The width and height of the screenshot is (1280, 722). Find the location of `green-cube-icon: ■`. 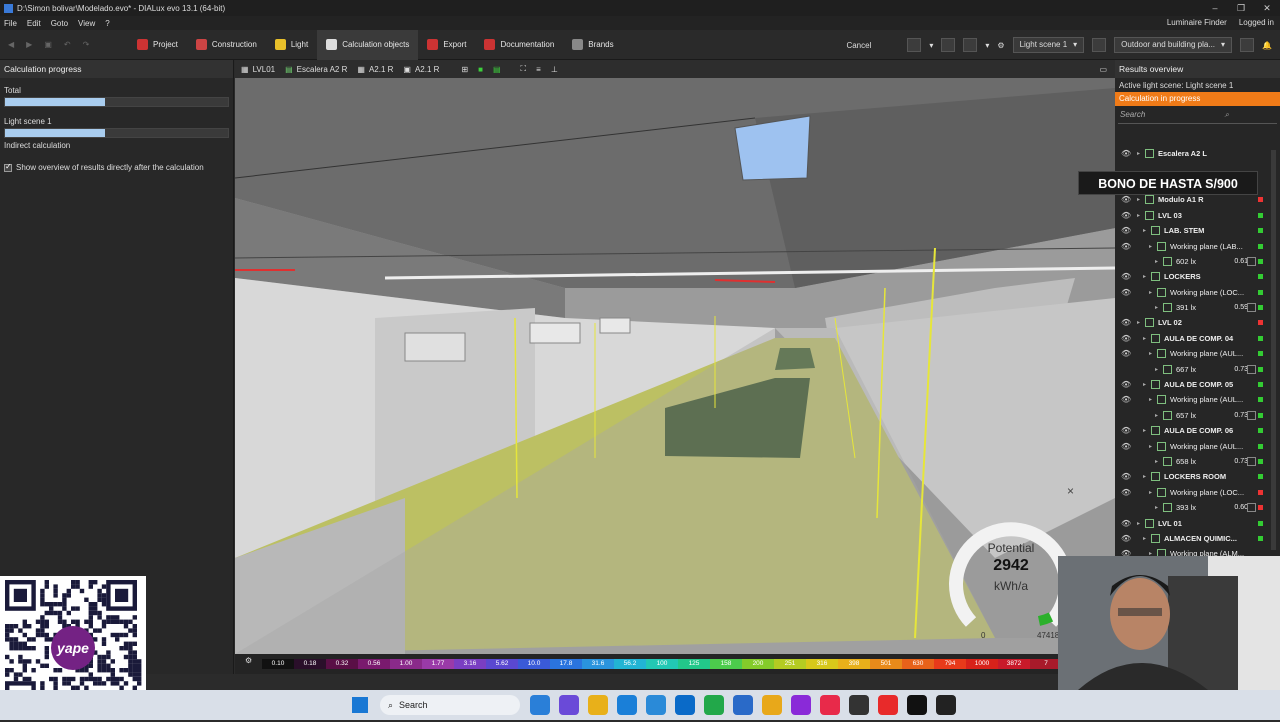

green-cube-icon: ■ is located at coordinates (480, 69).